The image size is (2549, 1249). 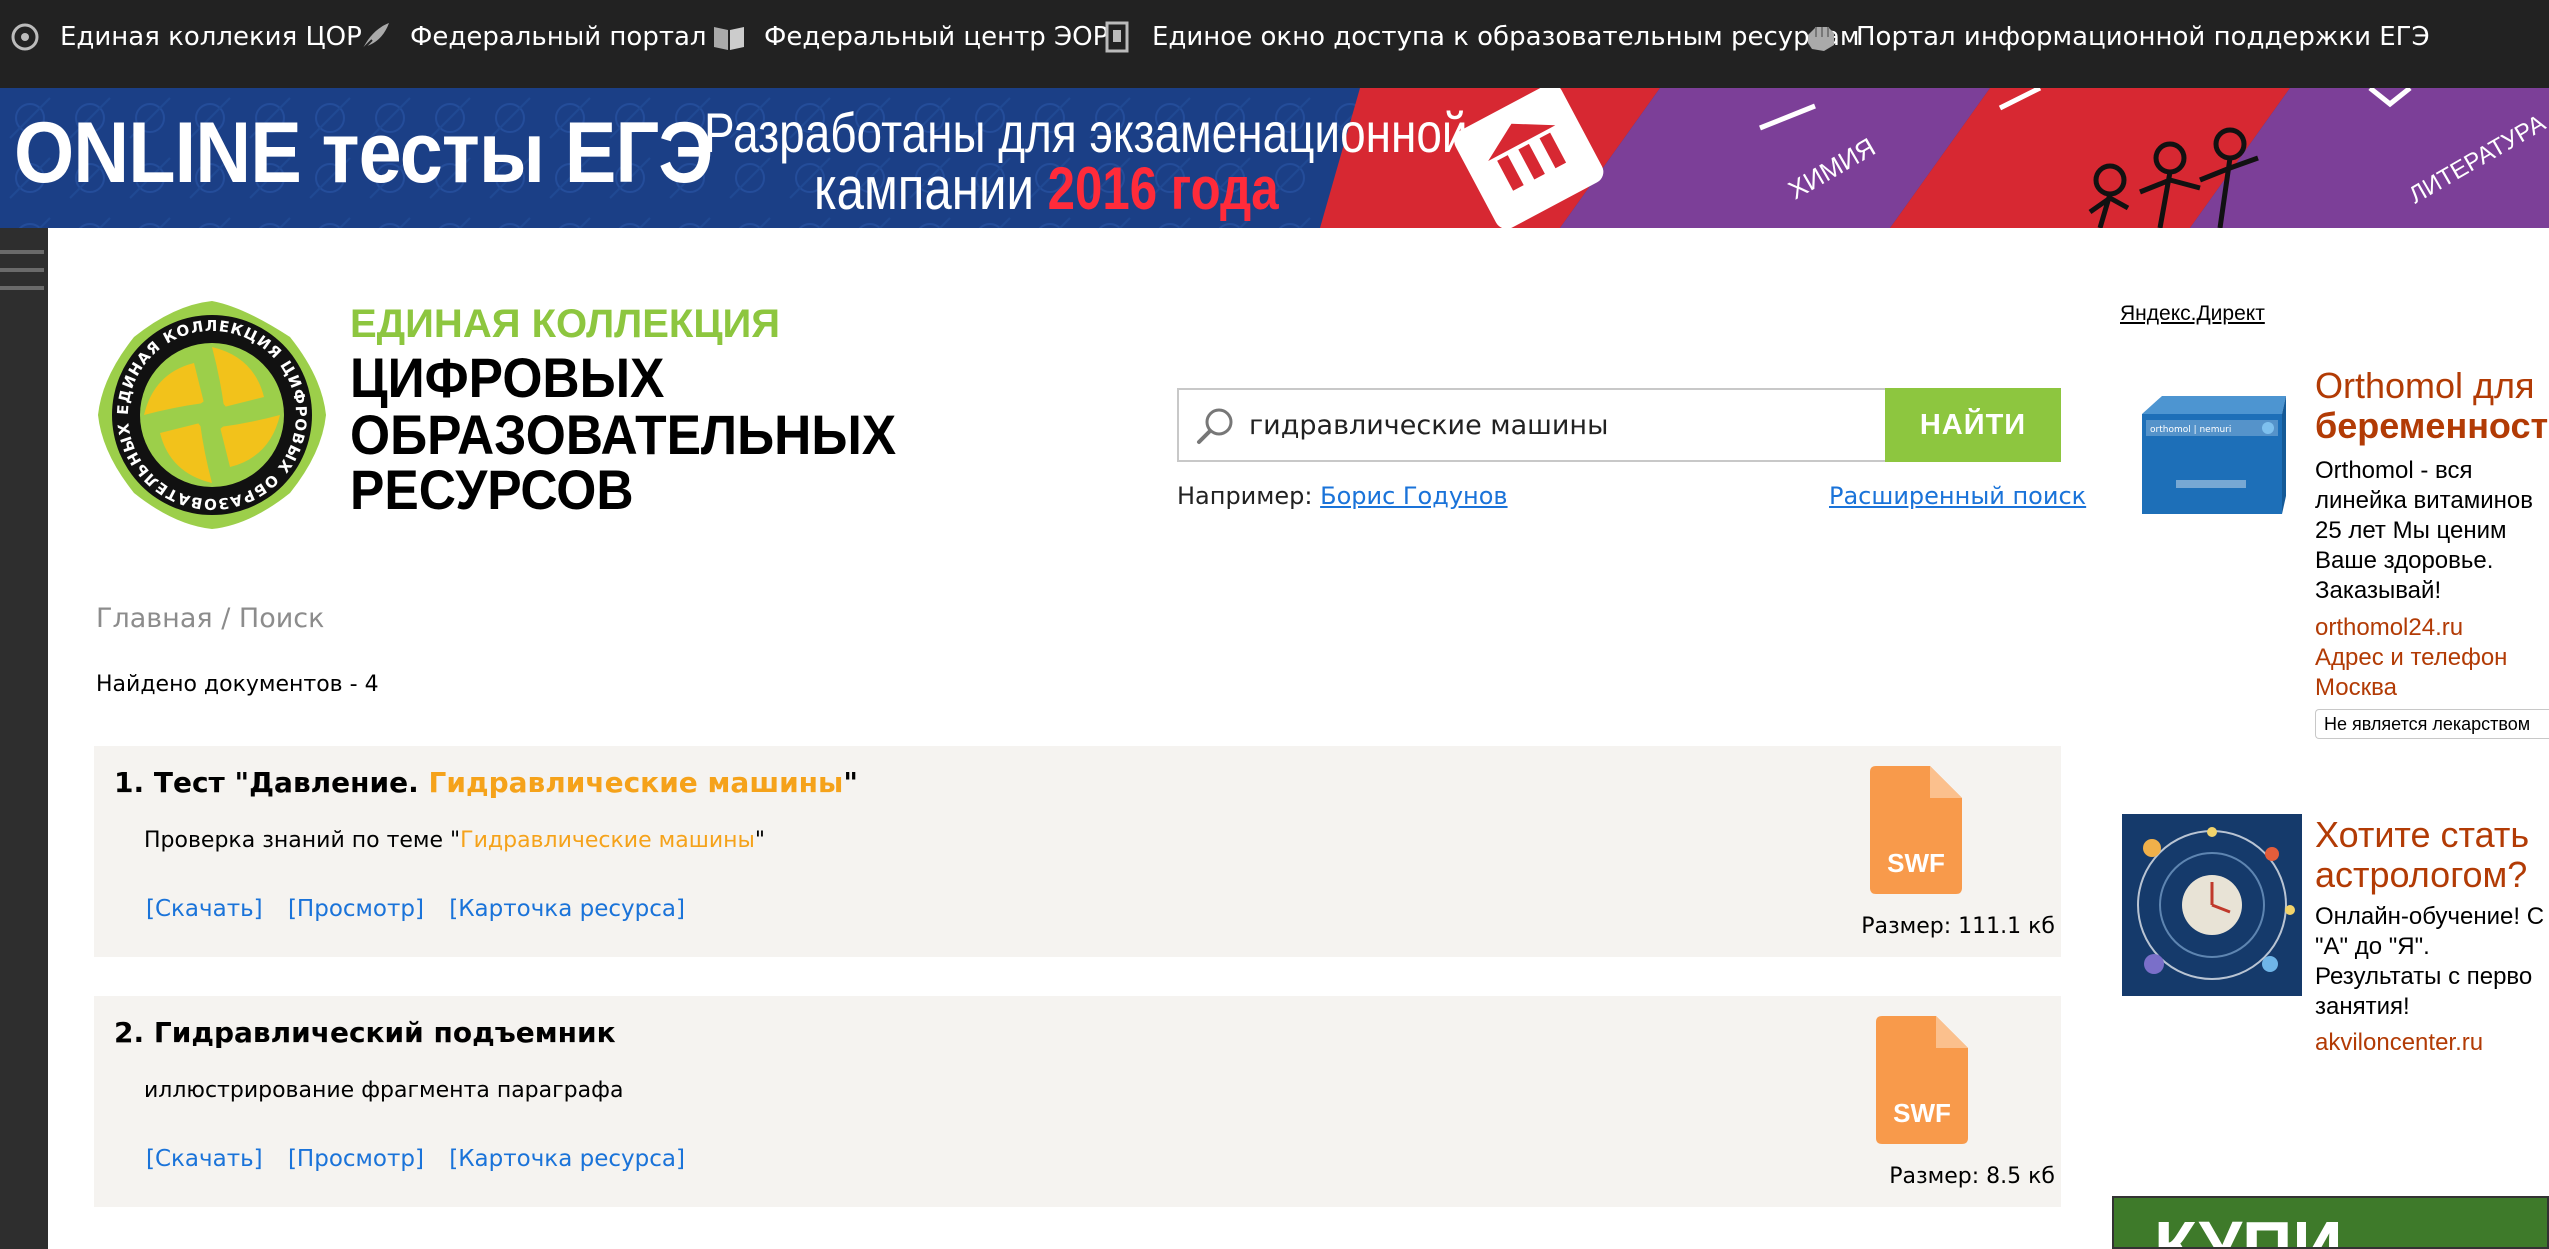 I want to click on result-description: иллюстрирование фрагмента параграфа, so click(x=383, y=1090).